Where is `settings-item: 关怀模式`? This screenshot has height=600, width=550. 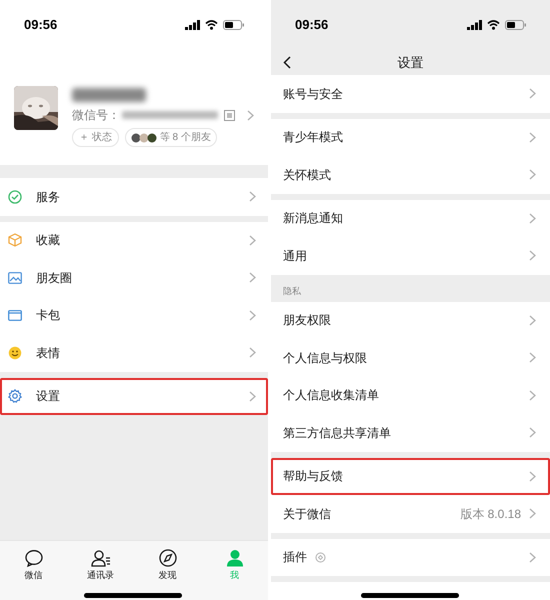 settings-item: 关怀模式 is located at coordinates (410, 175).